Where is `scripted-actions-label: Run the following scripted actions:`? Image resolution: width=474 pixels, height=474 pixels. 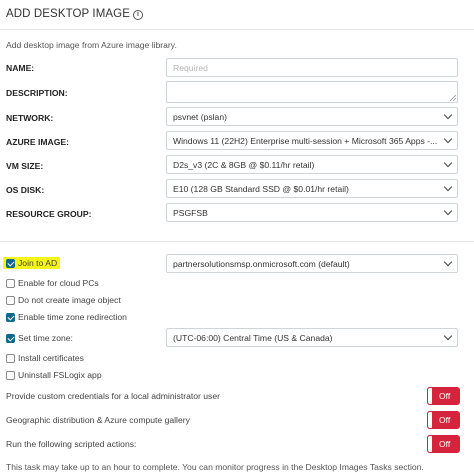
scripted-actions-label: Run the following scripted actions: is located at coordinates (71, 444).